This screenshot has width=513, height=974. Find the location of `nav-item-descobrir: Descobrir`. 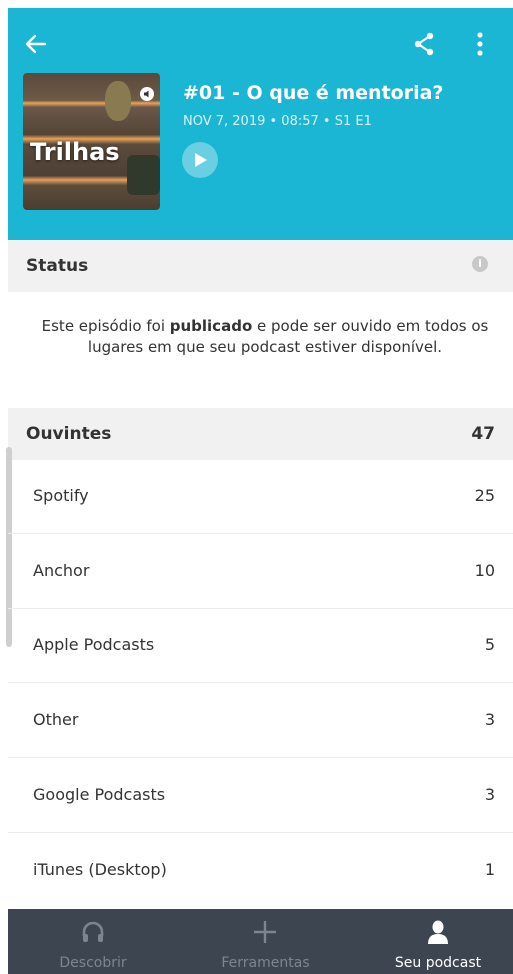

nav-item-descobrir: Descobrir is located at coordinates (93, 941).